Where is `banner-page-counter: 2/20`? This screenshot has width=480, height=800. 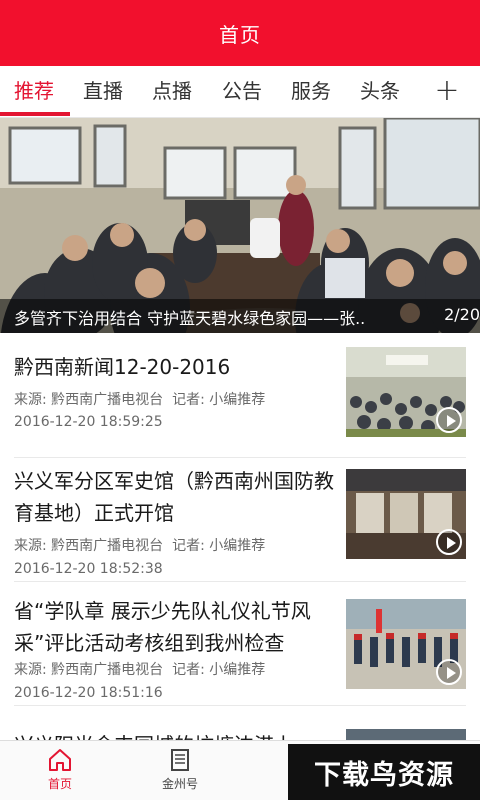 banner-page-counter: 2/20 is located at coordinates (462, 314).